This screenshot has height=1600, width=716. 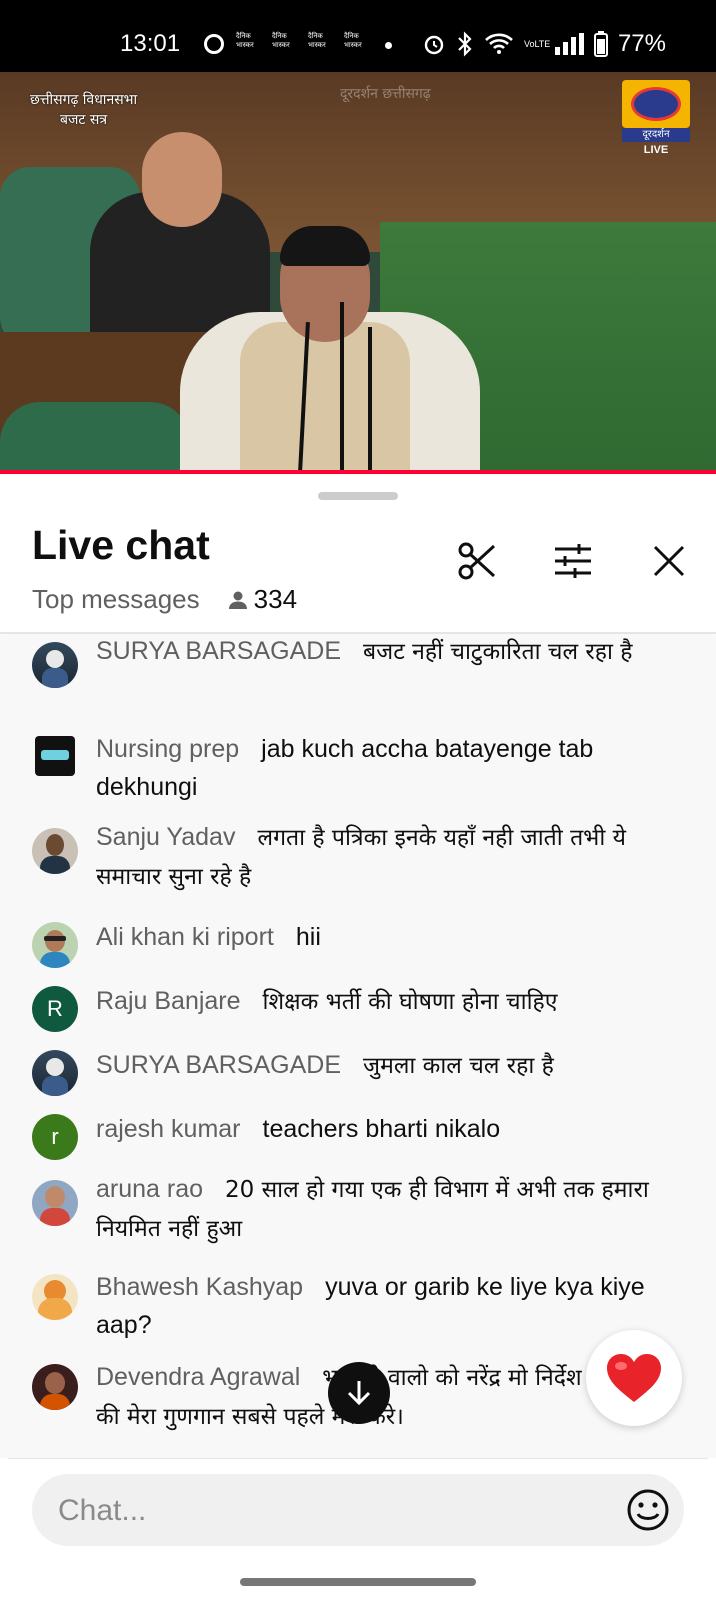 I want to click on viewer-count-value: 334, so click(x=275, y=599).